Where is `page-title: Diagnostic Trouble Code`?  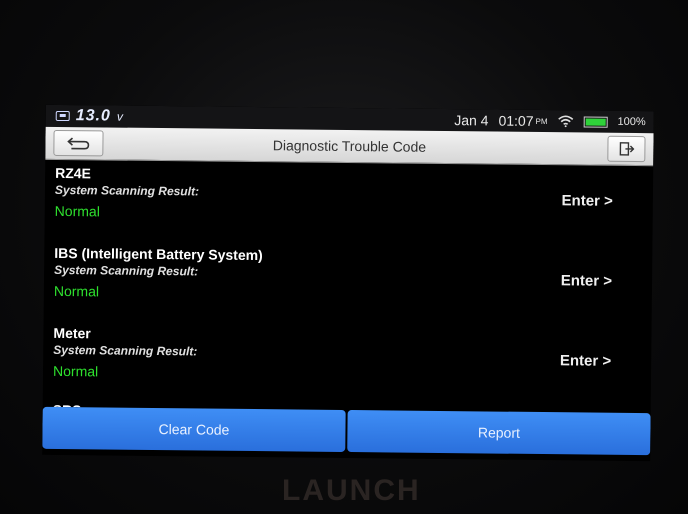 page-title: Diagnostic Trouble Code is located at coordinates (349, 146).